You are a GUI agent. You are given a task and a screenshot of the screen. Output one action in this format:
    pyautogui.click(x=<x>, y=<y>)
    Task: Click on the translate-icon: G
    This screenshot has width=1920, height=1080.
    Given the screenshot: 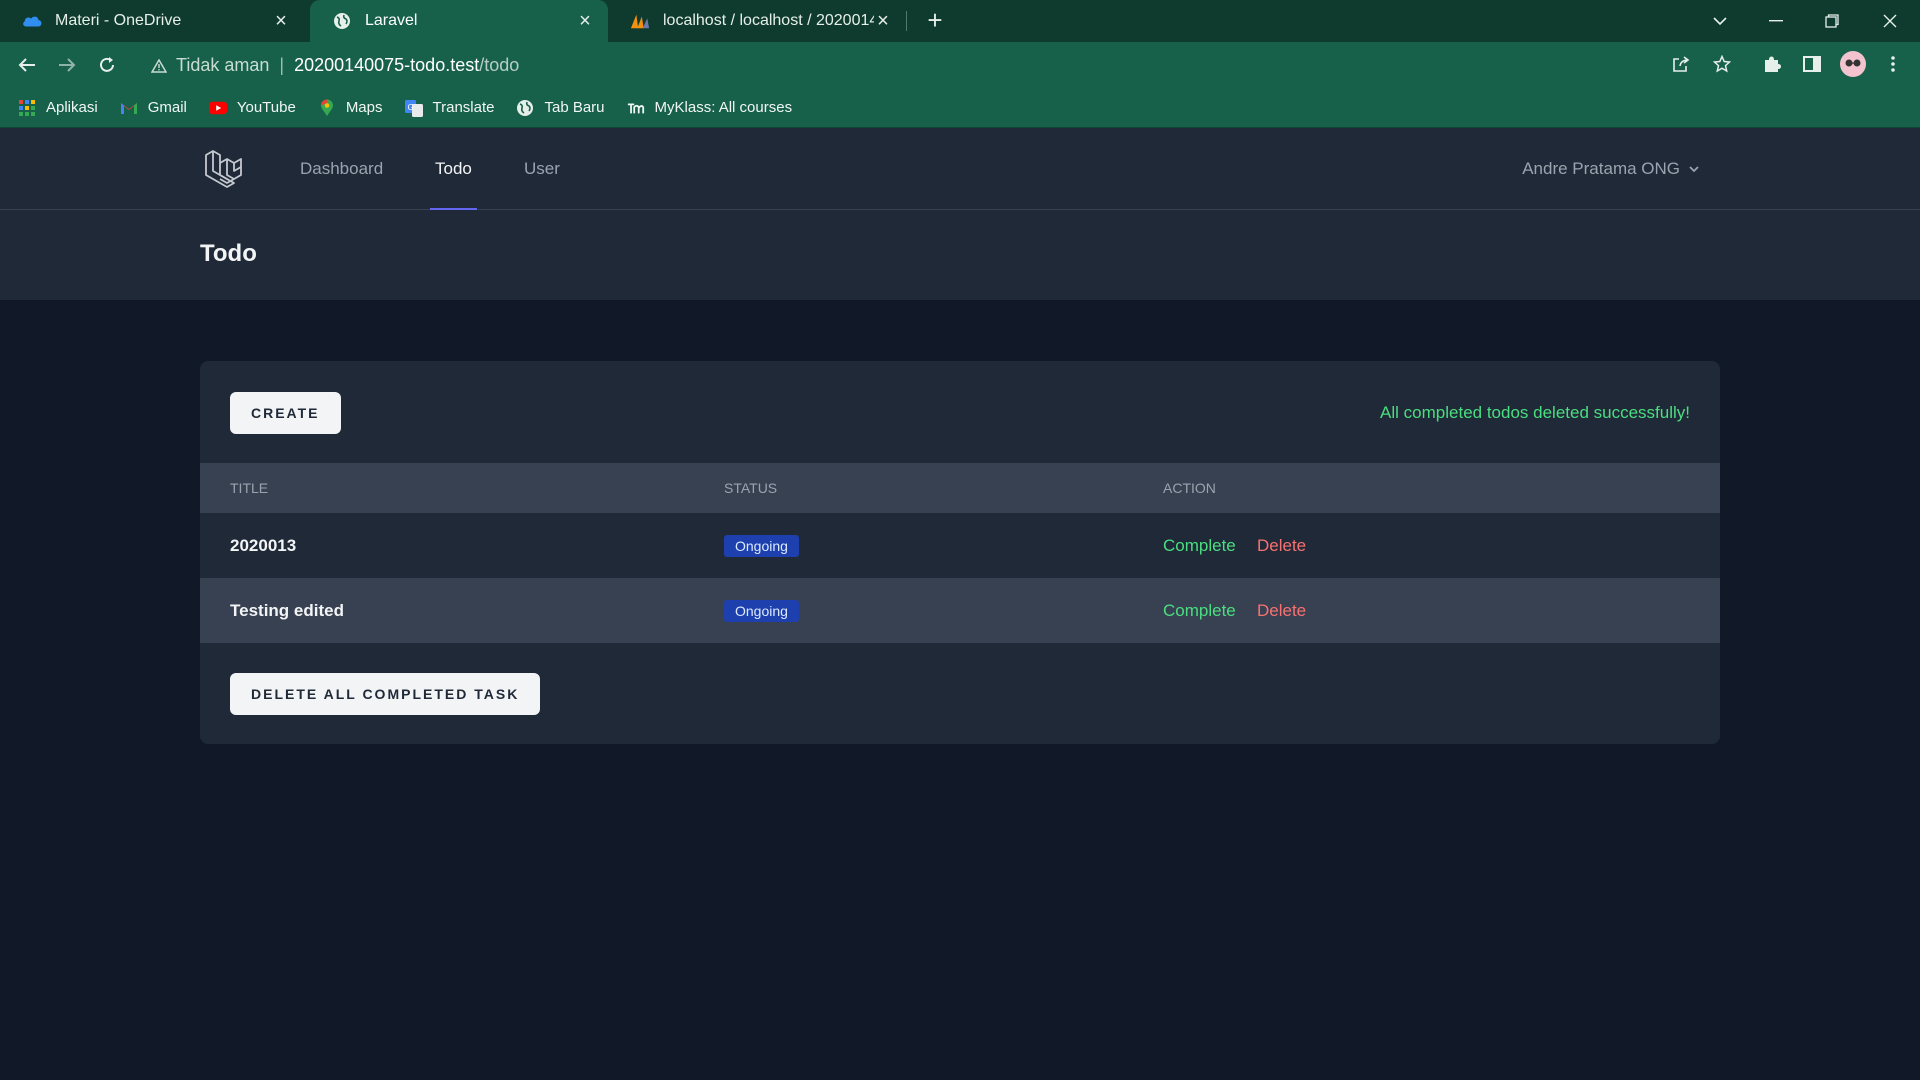 What is the action you would take?
    pyautogui.click(x=413, y=108)
    